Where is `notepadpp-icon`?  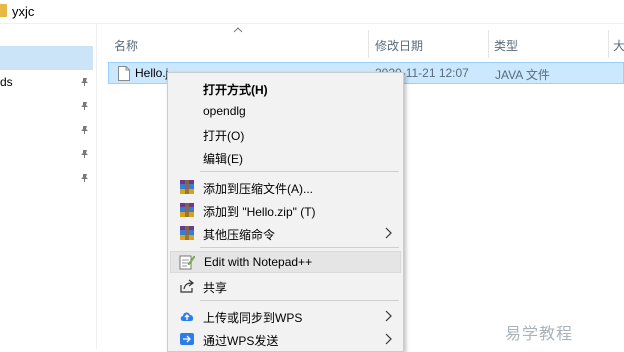
notepadpp-icon is located at coordinates (187, 262).